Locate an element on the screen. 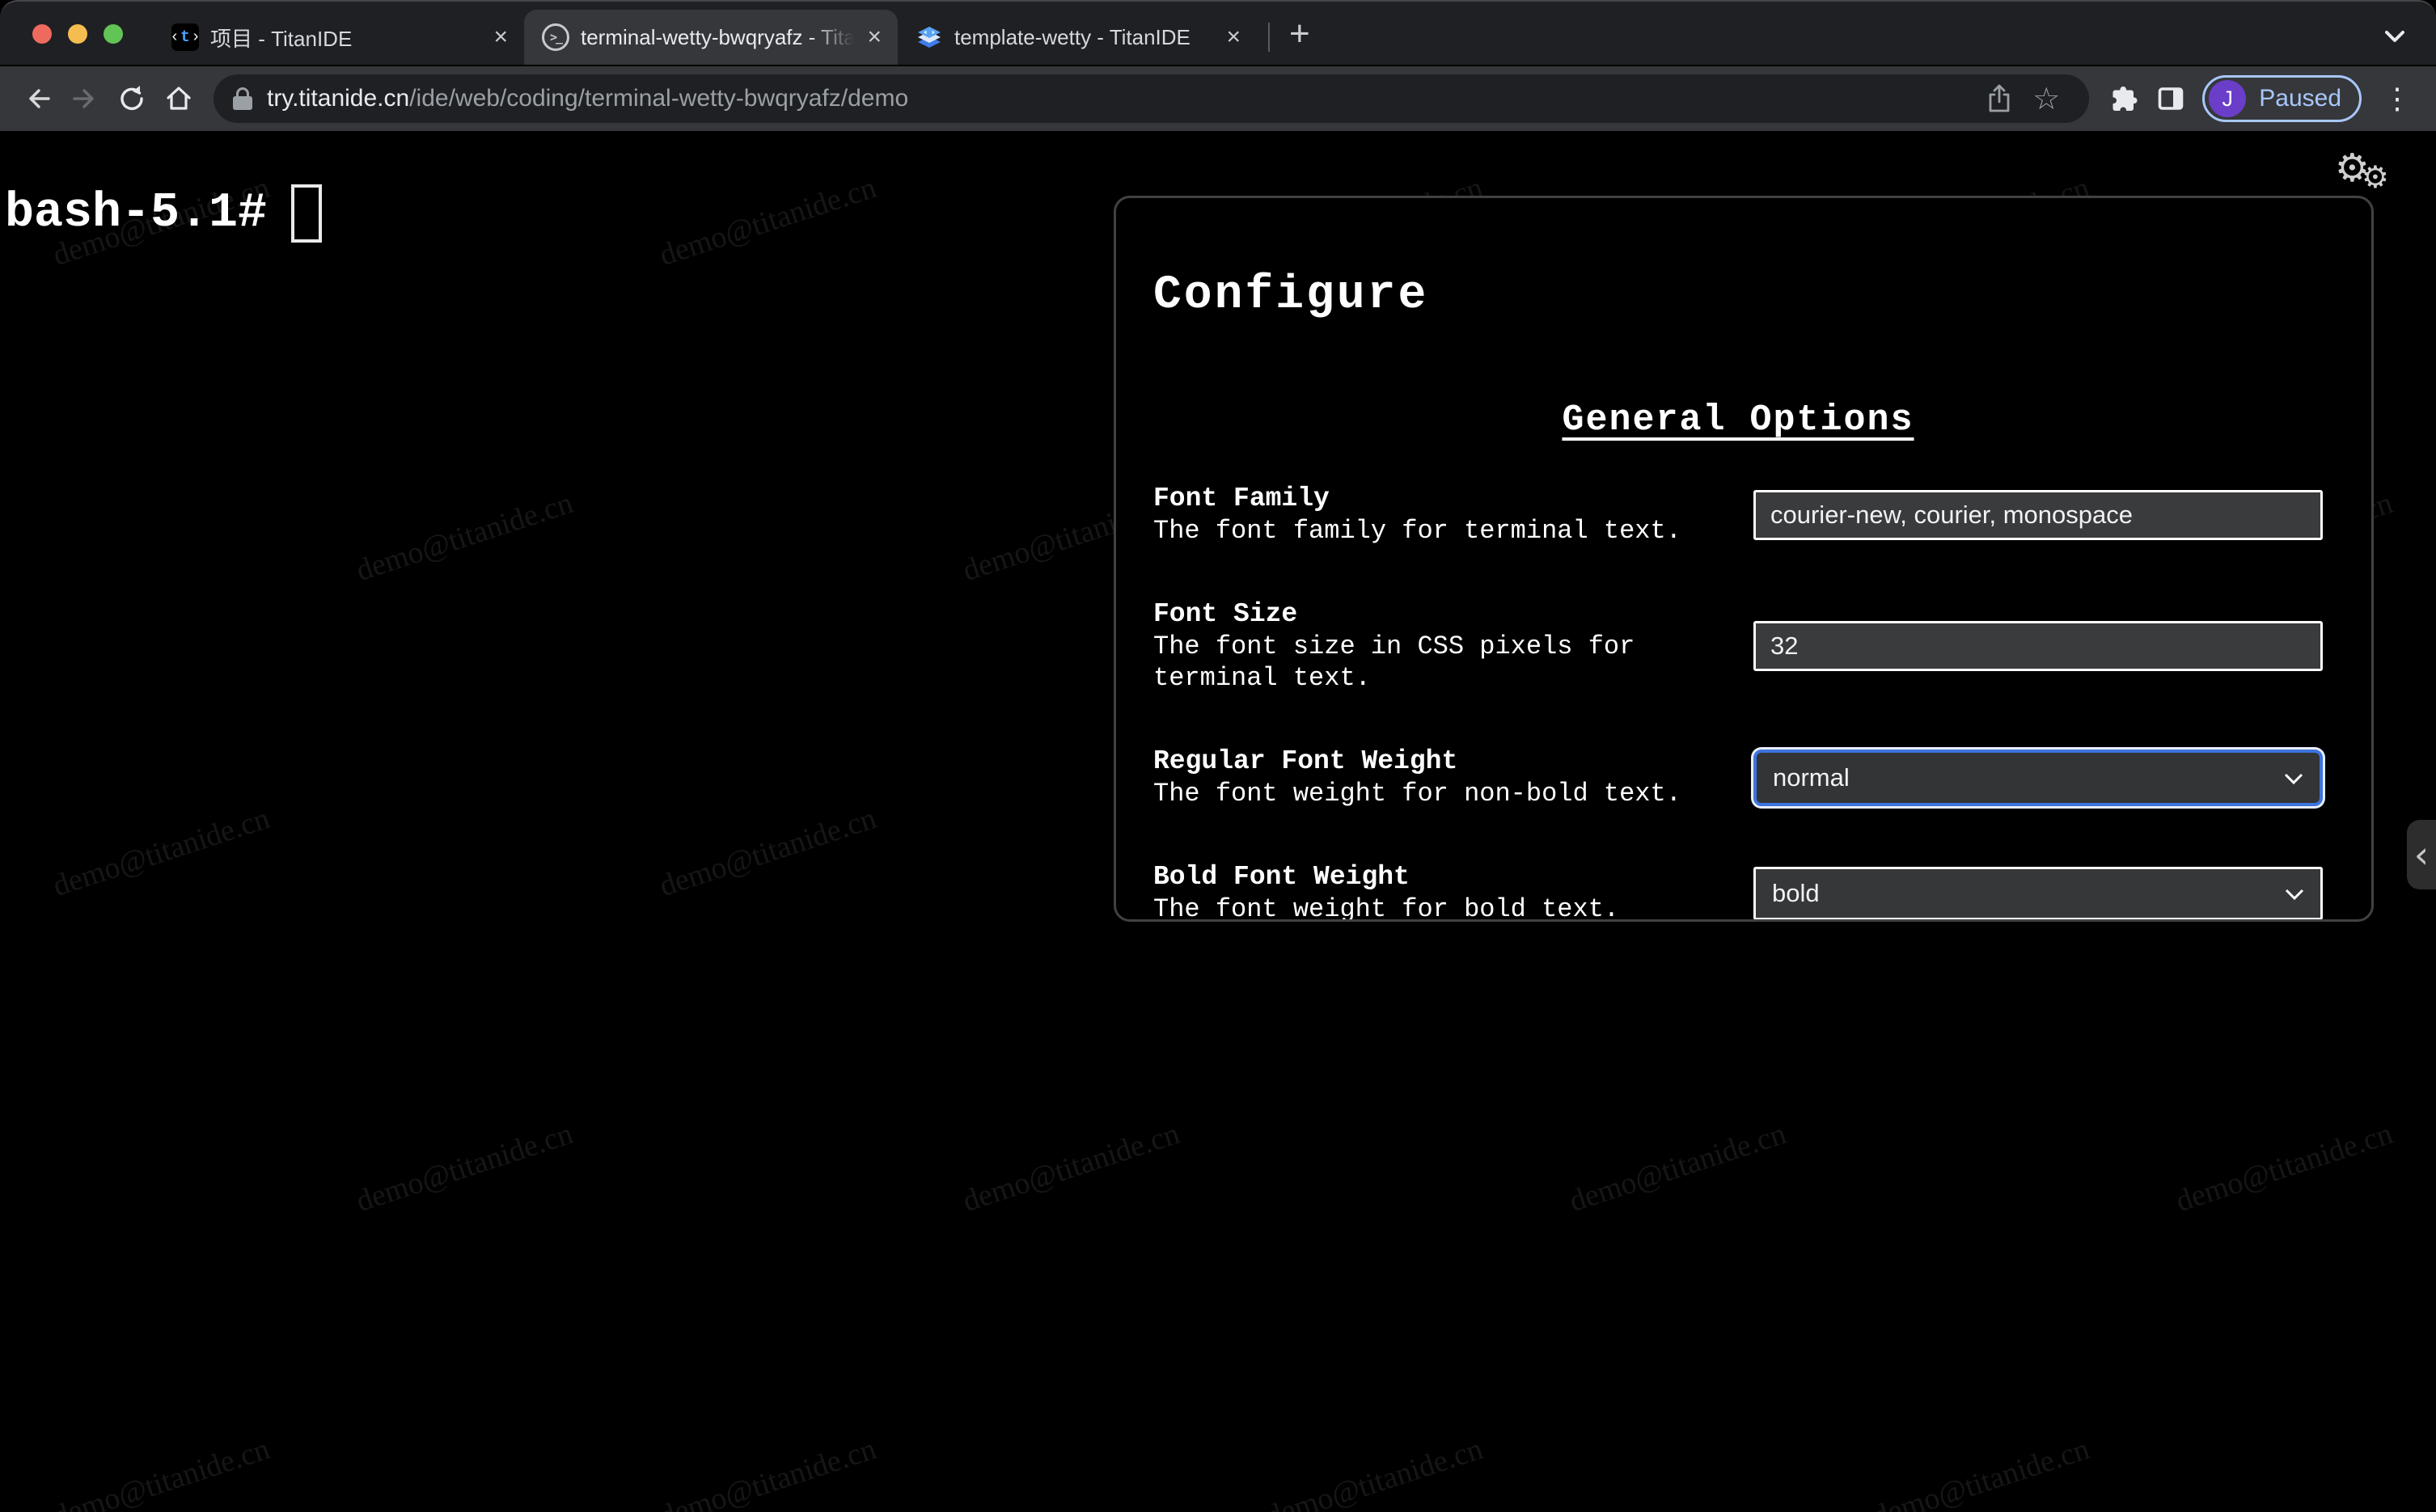 This screenshot has width=2436, height=1512. minimize-window-button is located at coordinates (77, 34).